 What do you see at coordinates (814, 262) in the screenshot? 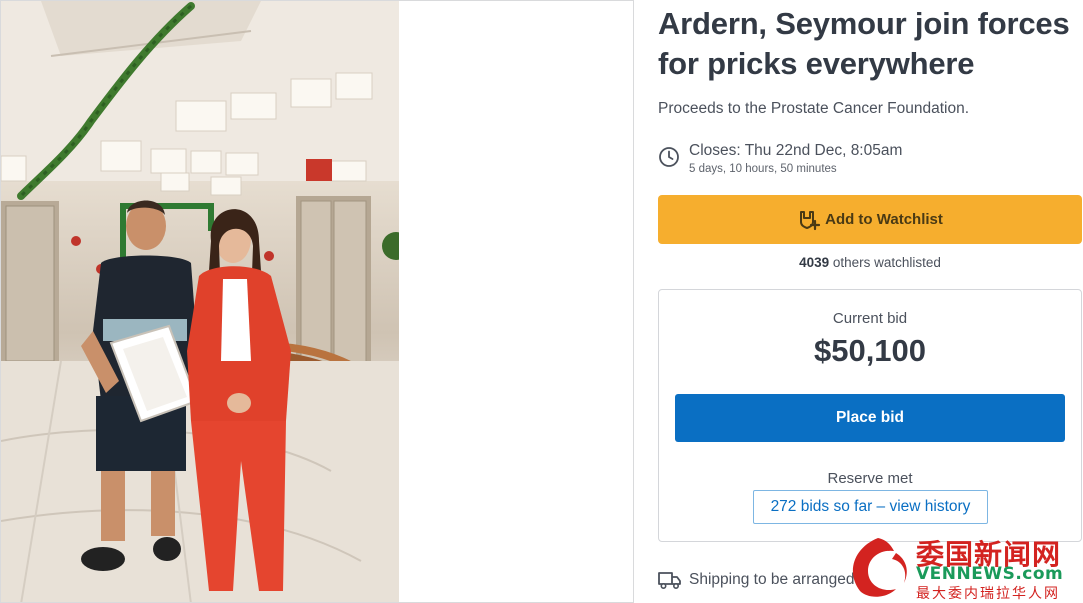
I see `watchlist-count-number: 4039` at bounding box center [814, 262].